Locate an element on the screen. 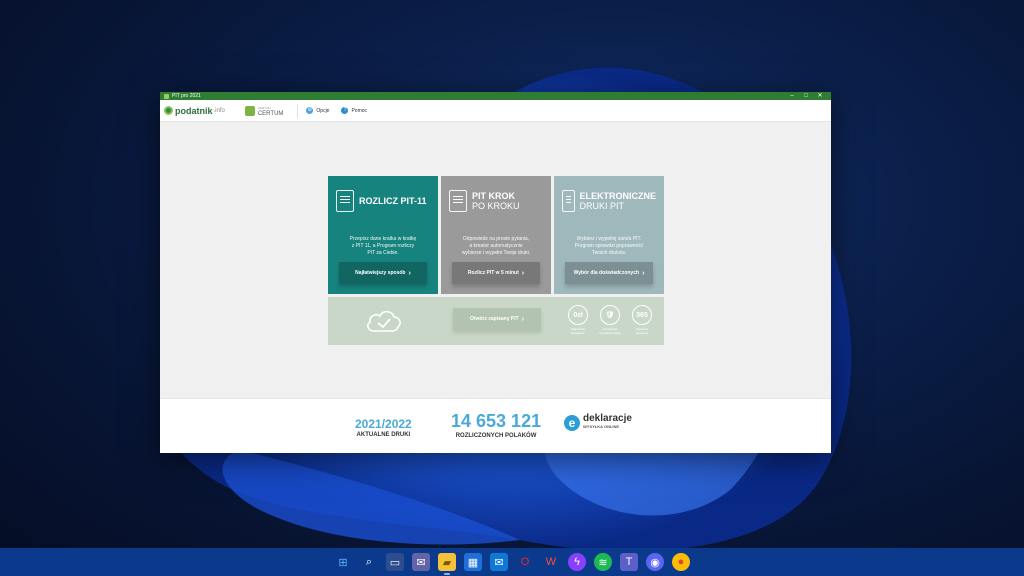 This screenshot has height=576, width=1024. close-button: ✕ is located at coordinates (820, 96).